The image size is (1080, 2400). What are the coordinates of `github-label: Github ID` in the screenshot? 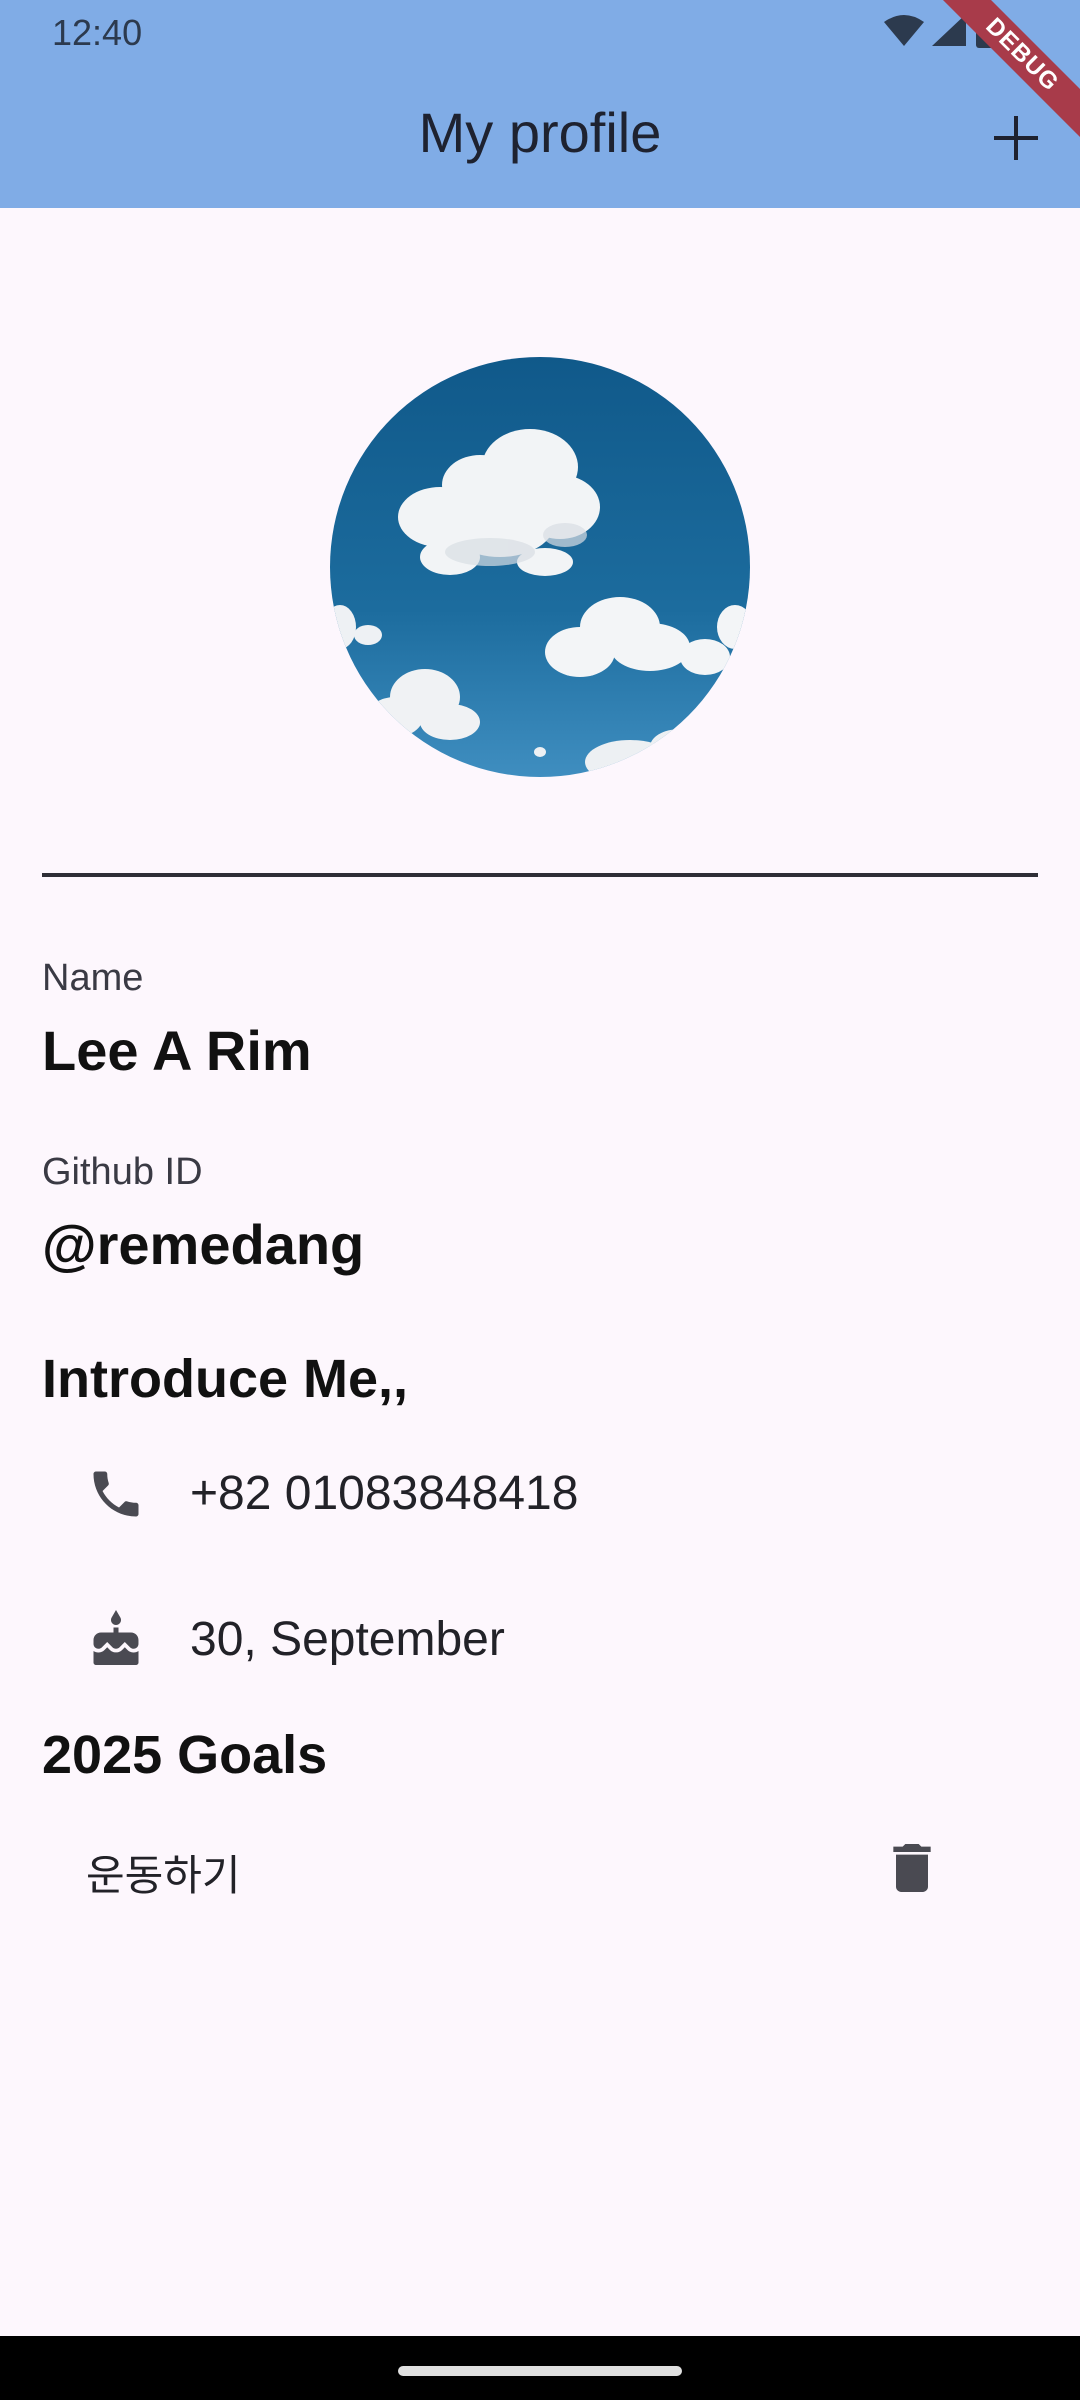 It's located at (122, 1172).